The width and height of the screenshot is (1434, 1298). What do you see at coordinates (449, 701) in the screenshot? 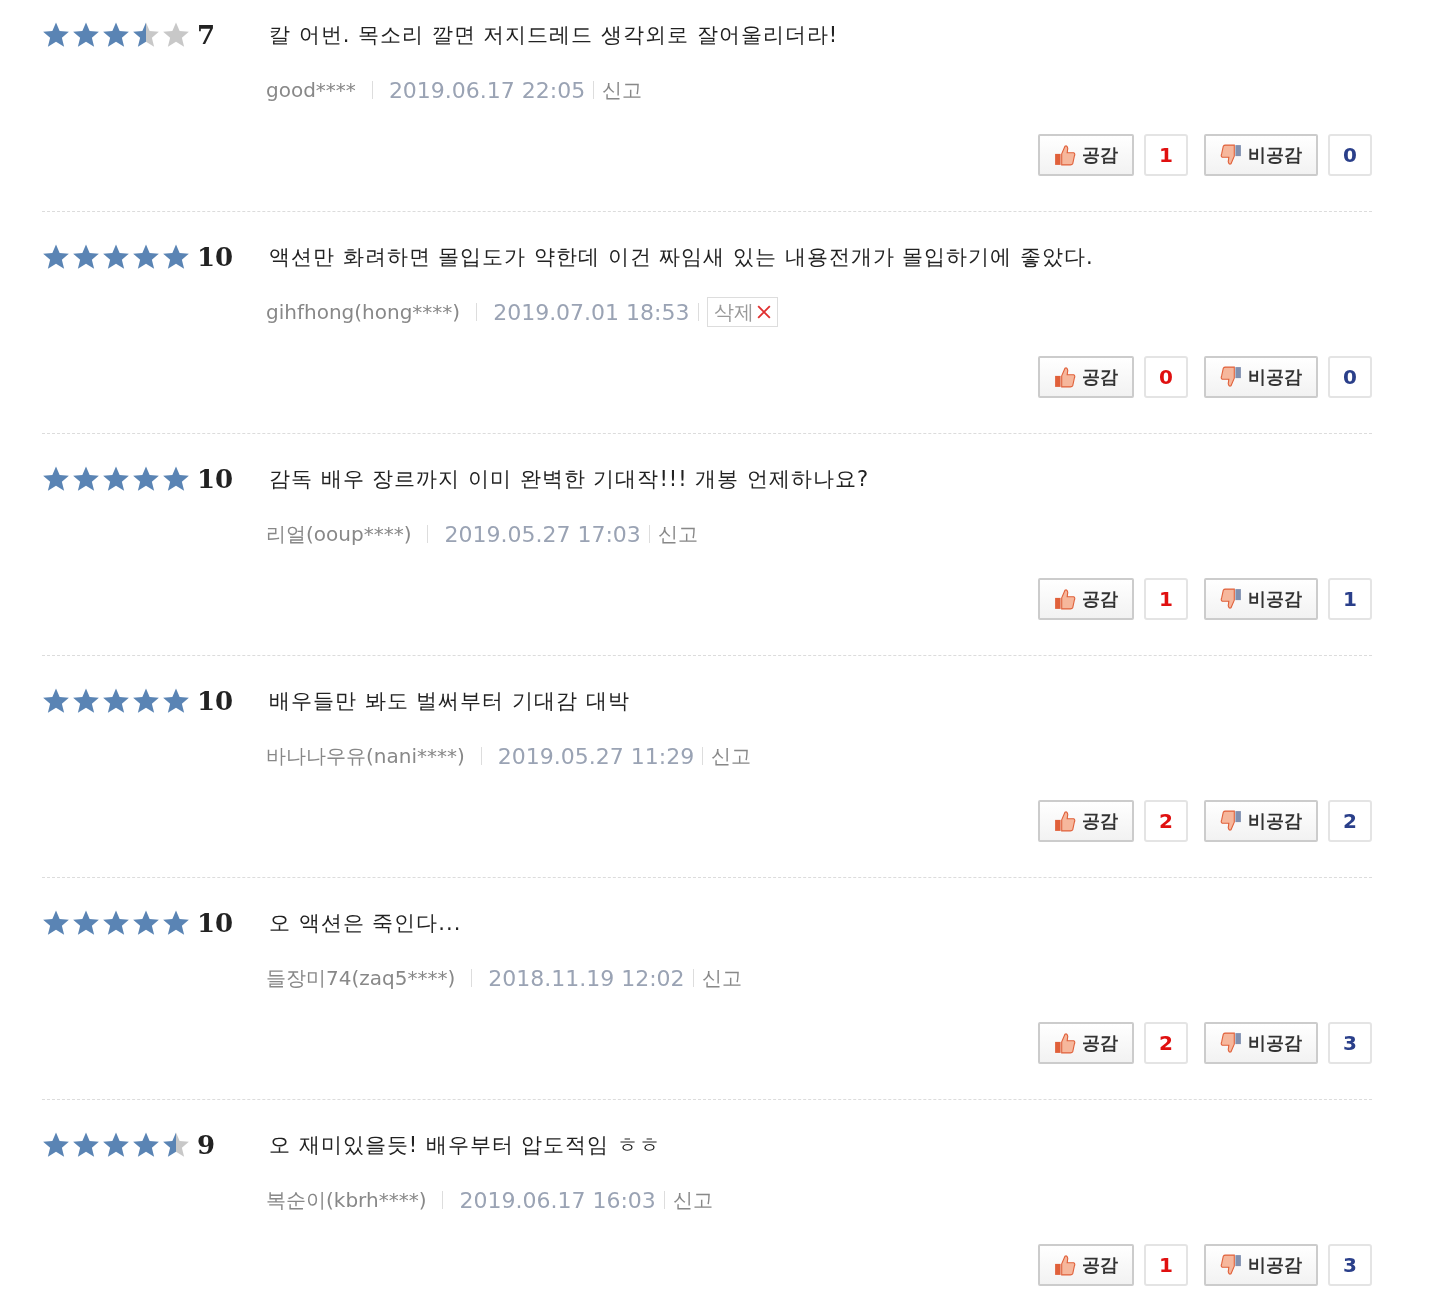
I see `review-text: 배우들만 봐도 벌써부터 기대감 대박` at bounding box center [449, 701].